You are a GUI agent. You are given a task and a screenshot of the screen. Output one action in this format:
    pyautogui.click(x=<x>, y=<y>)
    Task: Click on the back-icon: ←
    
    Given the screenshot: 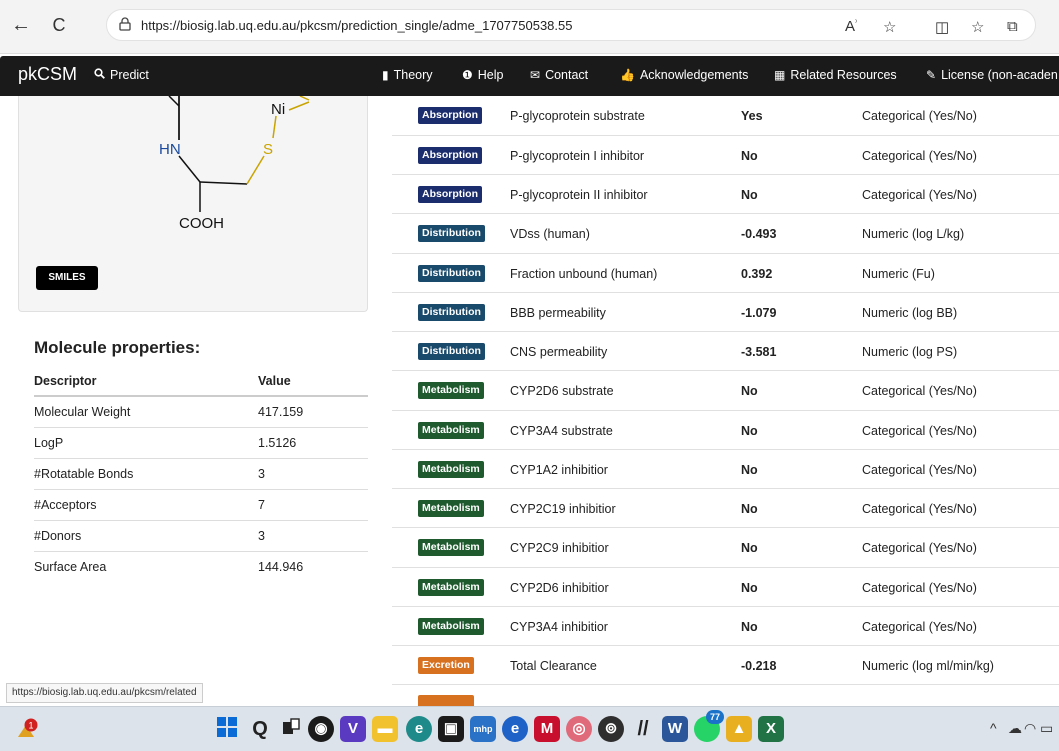 What is the action you would take?
    pyautogui.click(x=21, y=25)
    